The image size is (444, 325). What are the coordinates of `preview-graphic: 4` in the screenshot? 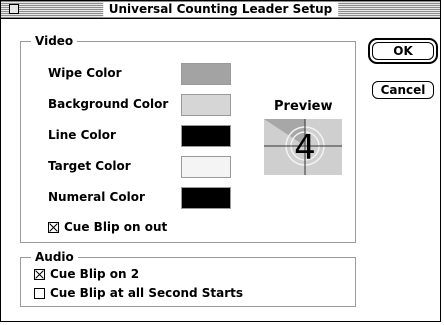 It's located at (303, 147).